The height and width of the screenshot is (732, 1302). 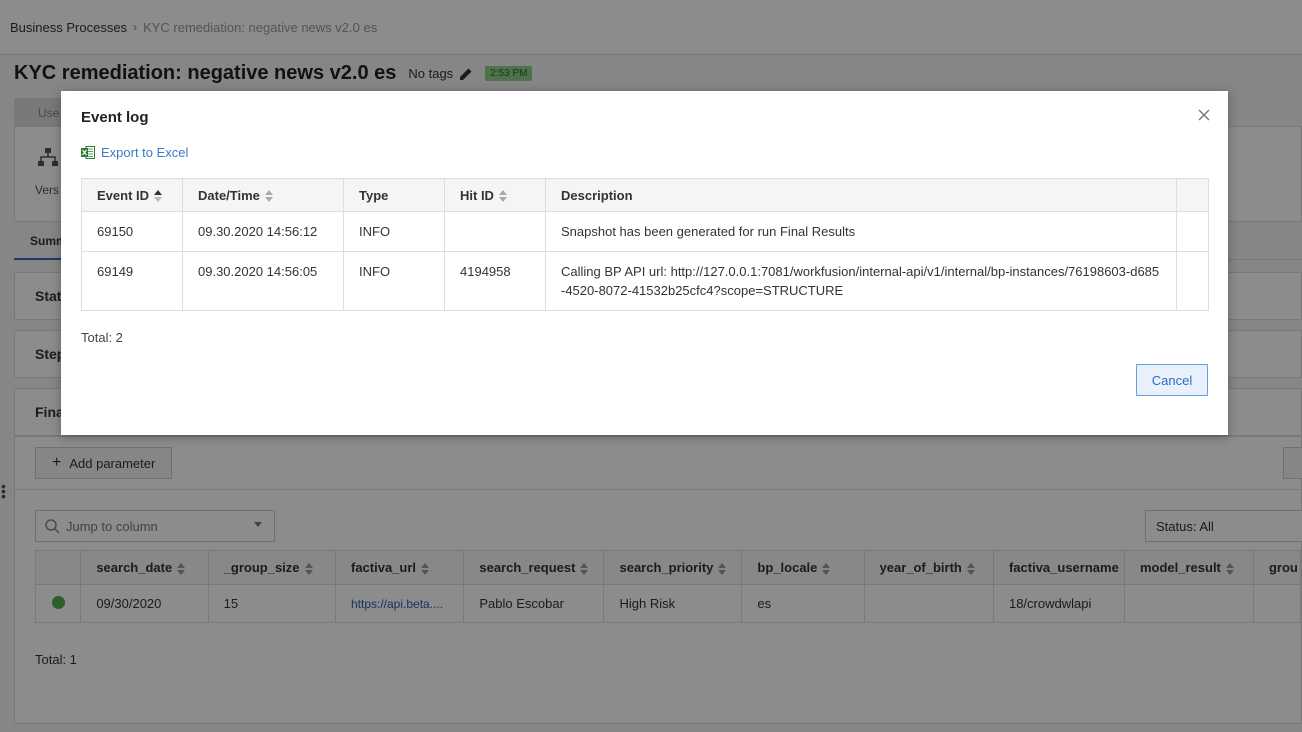 I want to click on event-id-cell: 69150, so click(x=132, y=231).